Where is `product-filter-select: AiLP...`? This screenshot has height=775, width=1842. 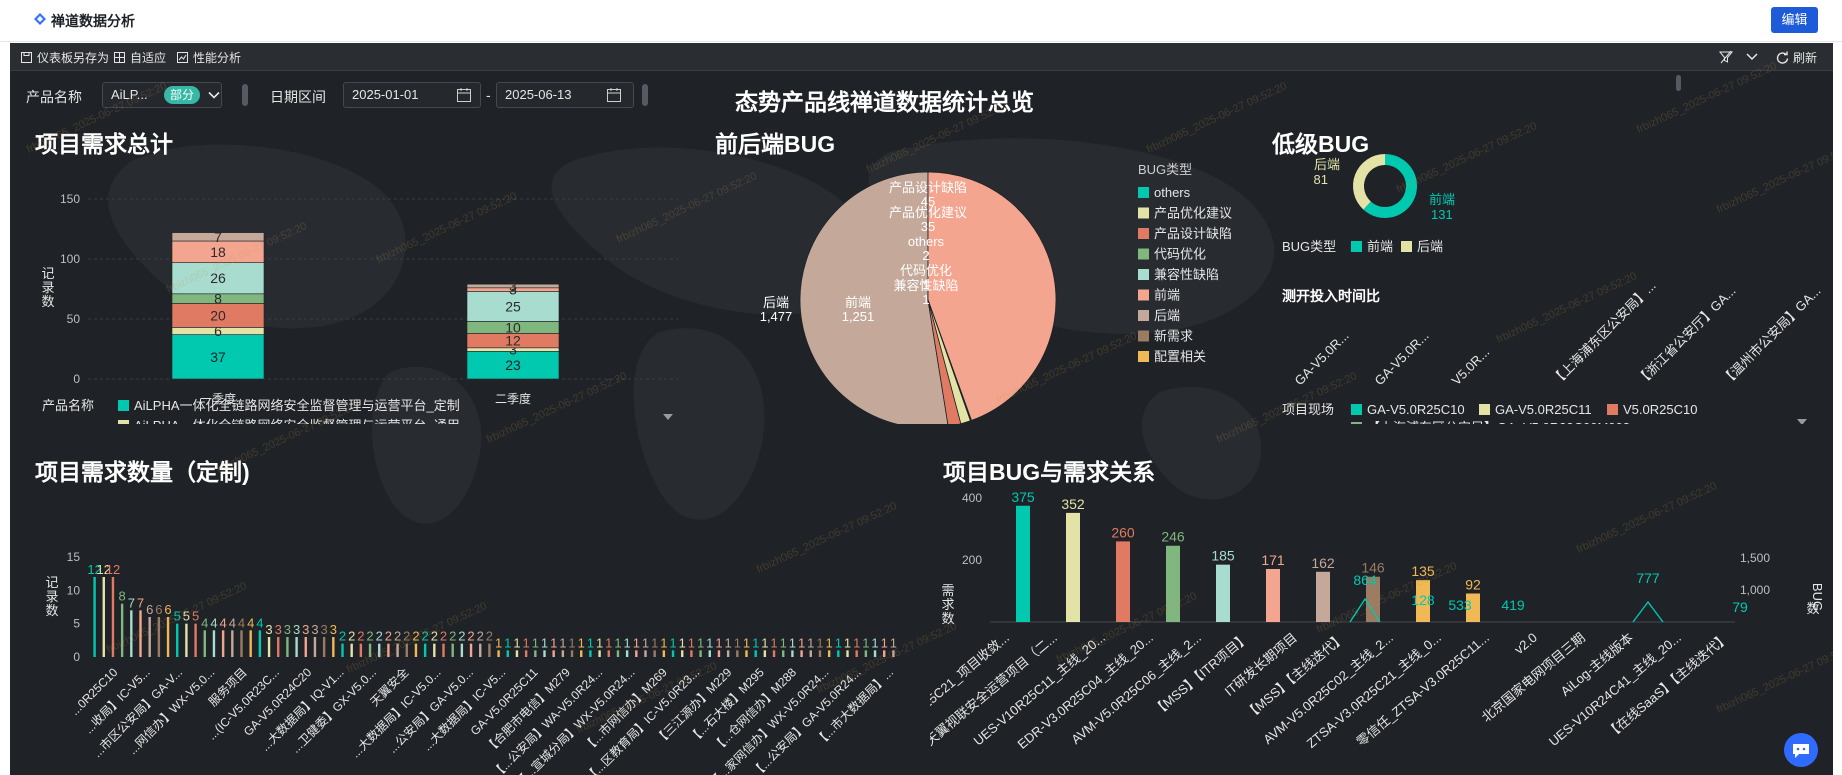 product-filter-select: AiLP... is located at coordinates (162, 95).